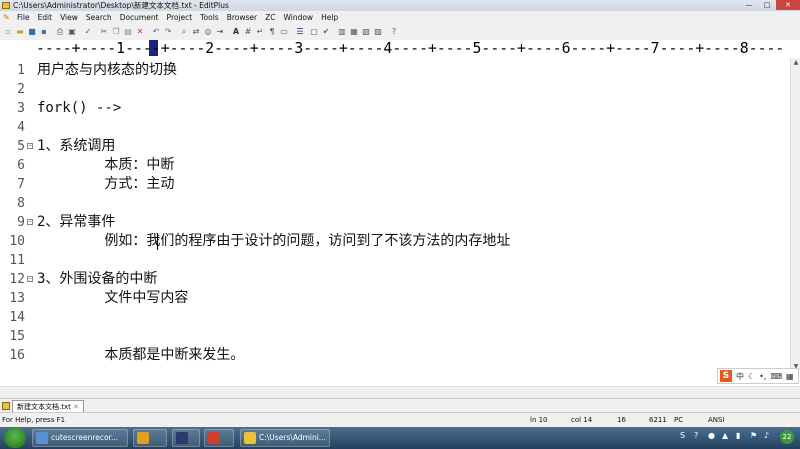 The image size is (800, 449). What do you see at coordinates (72, 32) in the screenshot?
I see `print-preview-icon: ▣` at bounding box center [72, 32].